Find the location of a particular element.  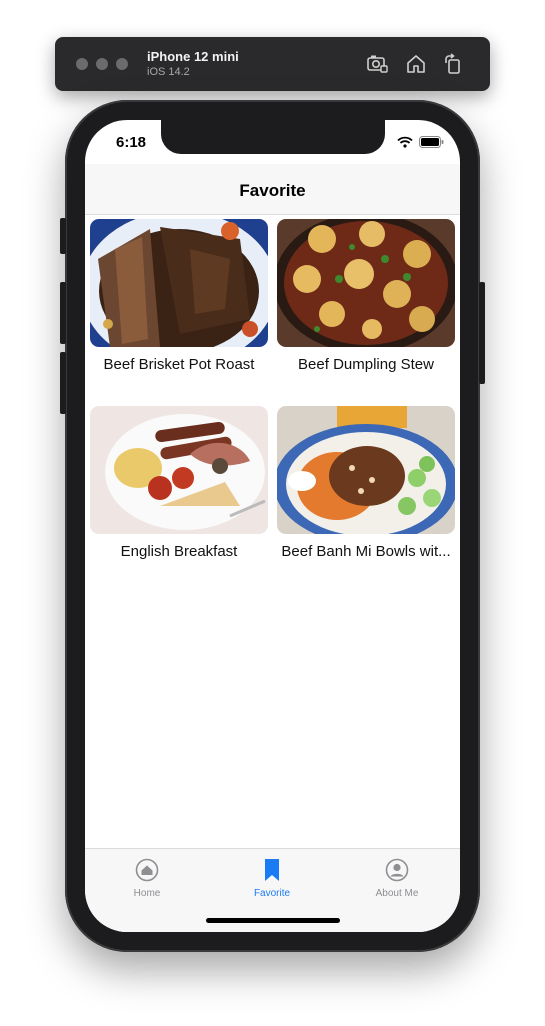

wifi-icon is located at coordinates (405, 142).